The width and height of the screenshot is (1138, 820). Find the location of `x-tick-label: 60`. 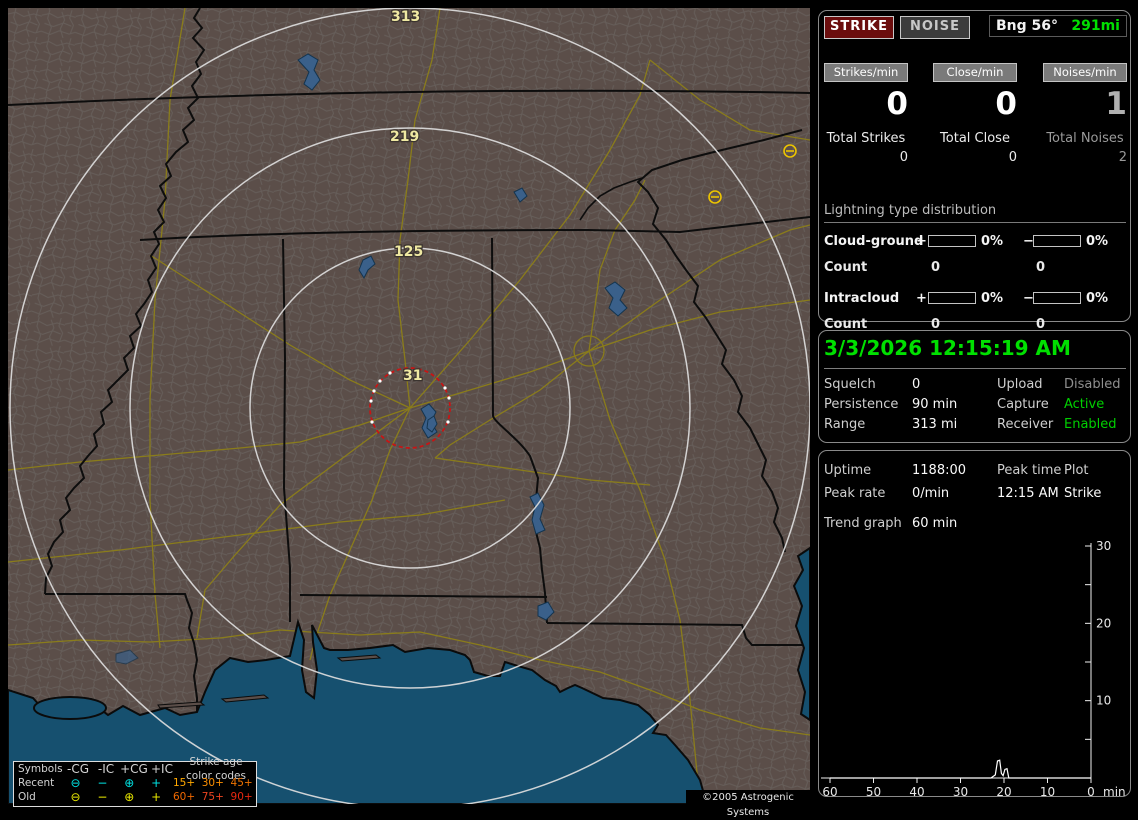

x-tick-label: 60 is located at coordinates (829, 790).